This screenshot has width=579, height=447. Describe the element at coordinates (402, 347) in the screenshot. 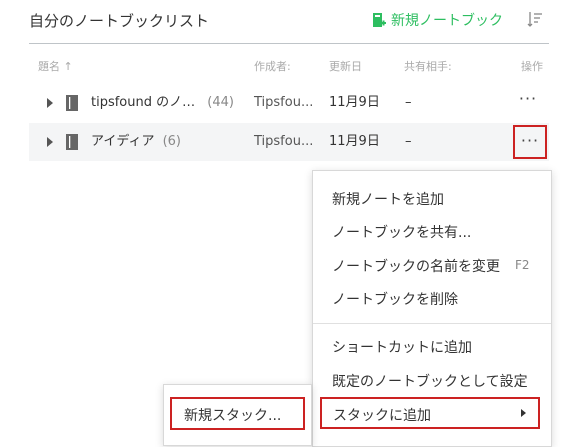

I see `menu-add-shortcut: ショートカットに追加` at that location.